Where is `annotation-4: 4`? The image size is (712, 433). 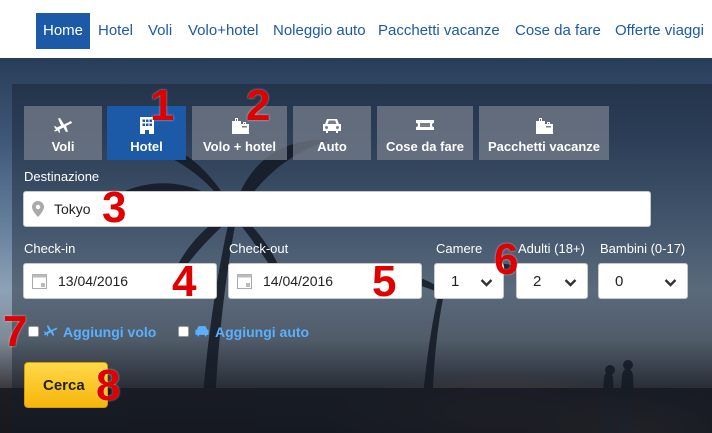 annotation-4: 4 is located at coordinates (184, 281).